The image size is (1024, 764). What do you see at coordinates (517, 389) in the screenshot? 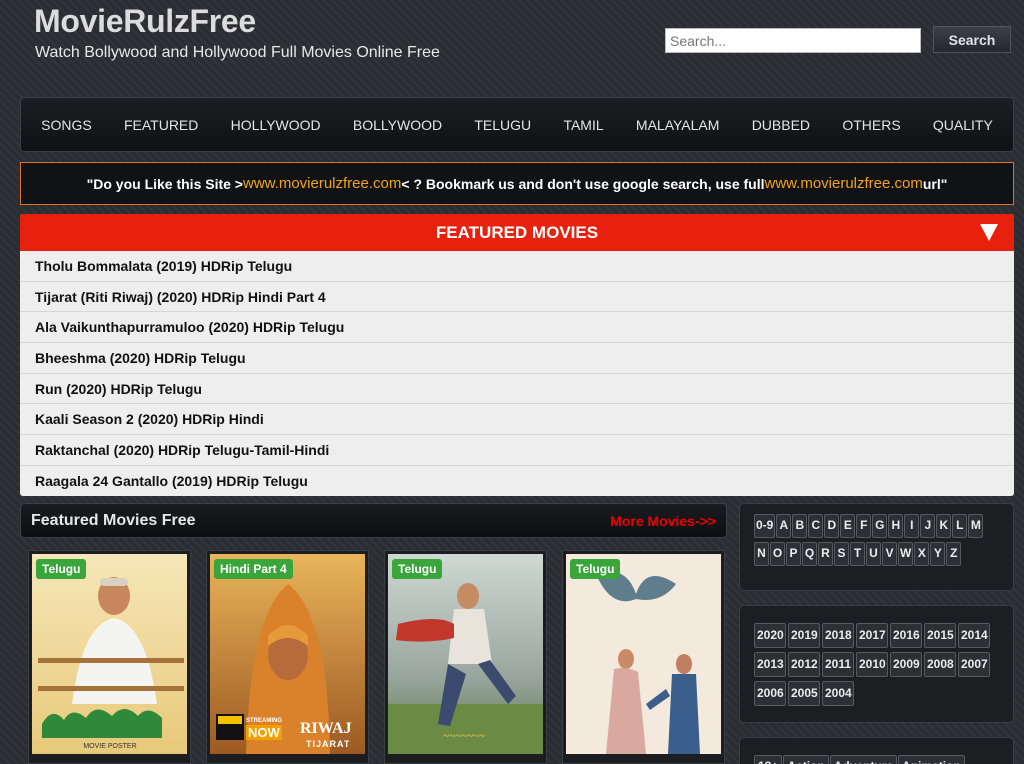
I see `featured-movie-link: Run (2020) HDRip Telugu` at bounding box center [517, 389].